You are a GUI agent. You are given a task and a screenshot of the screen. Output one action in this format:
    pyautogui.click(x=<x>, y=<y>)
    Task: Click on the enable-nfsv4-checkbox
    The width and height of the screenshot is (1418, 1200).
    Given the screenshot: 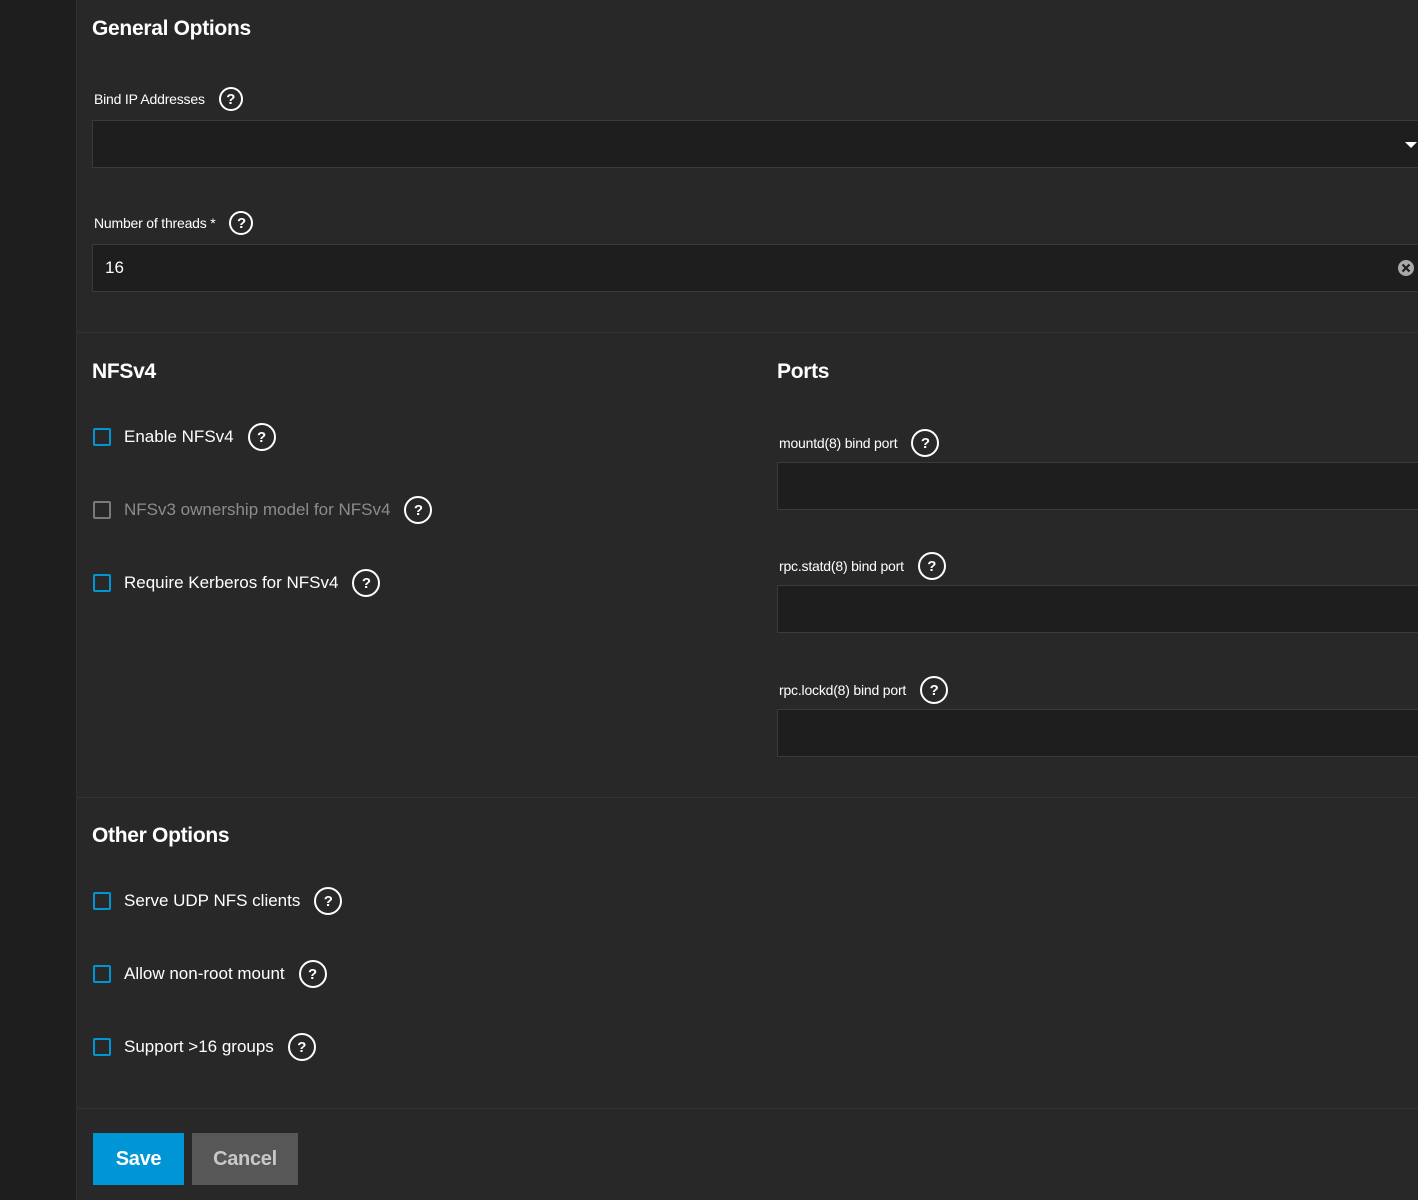 What is the action you would take?
    pyautogui.click(x=102, y=437)
    